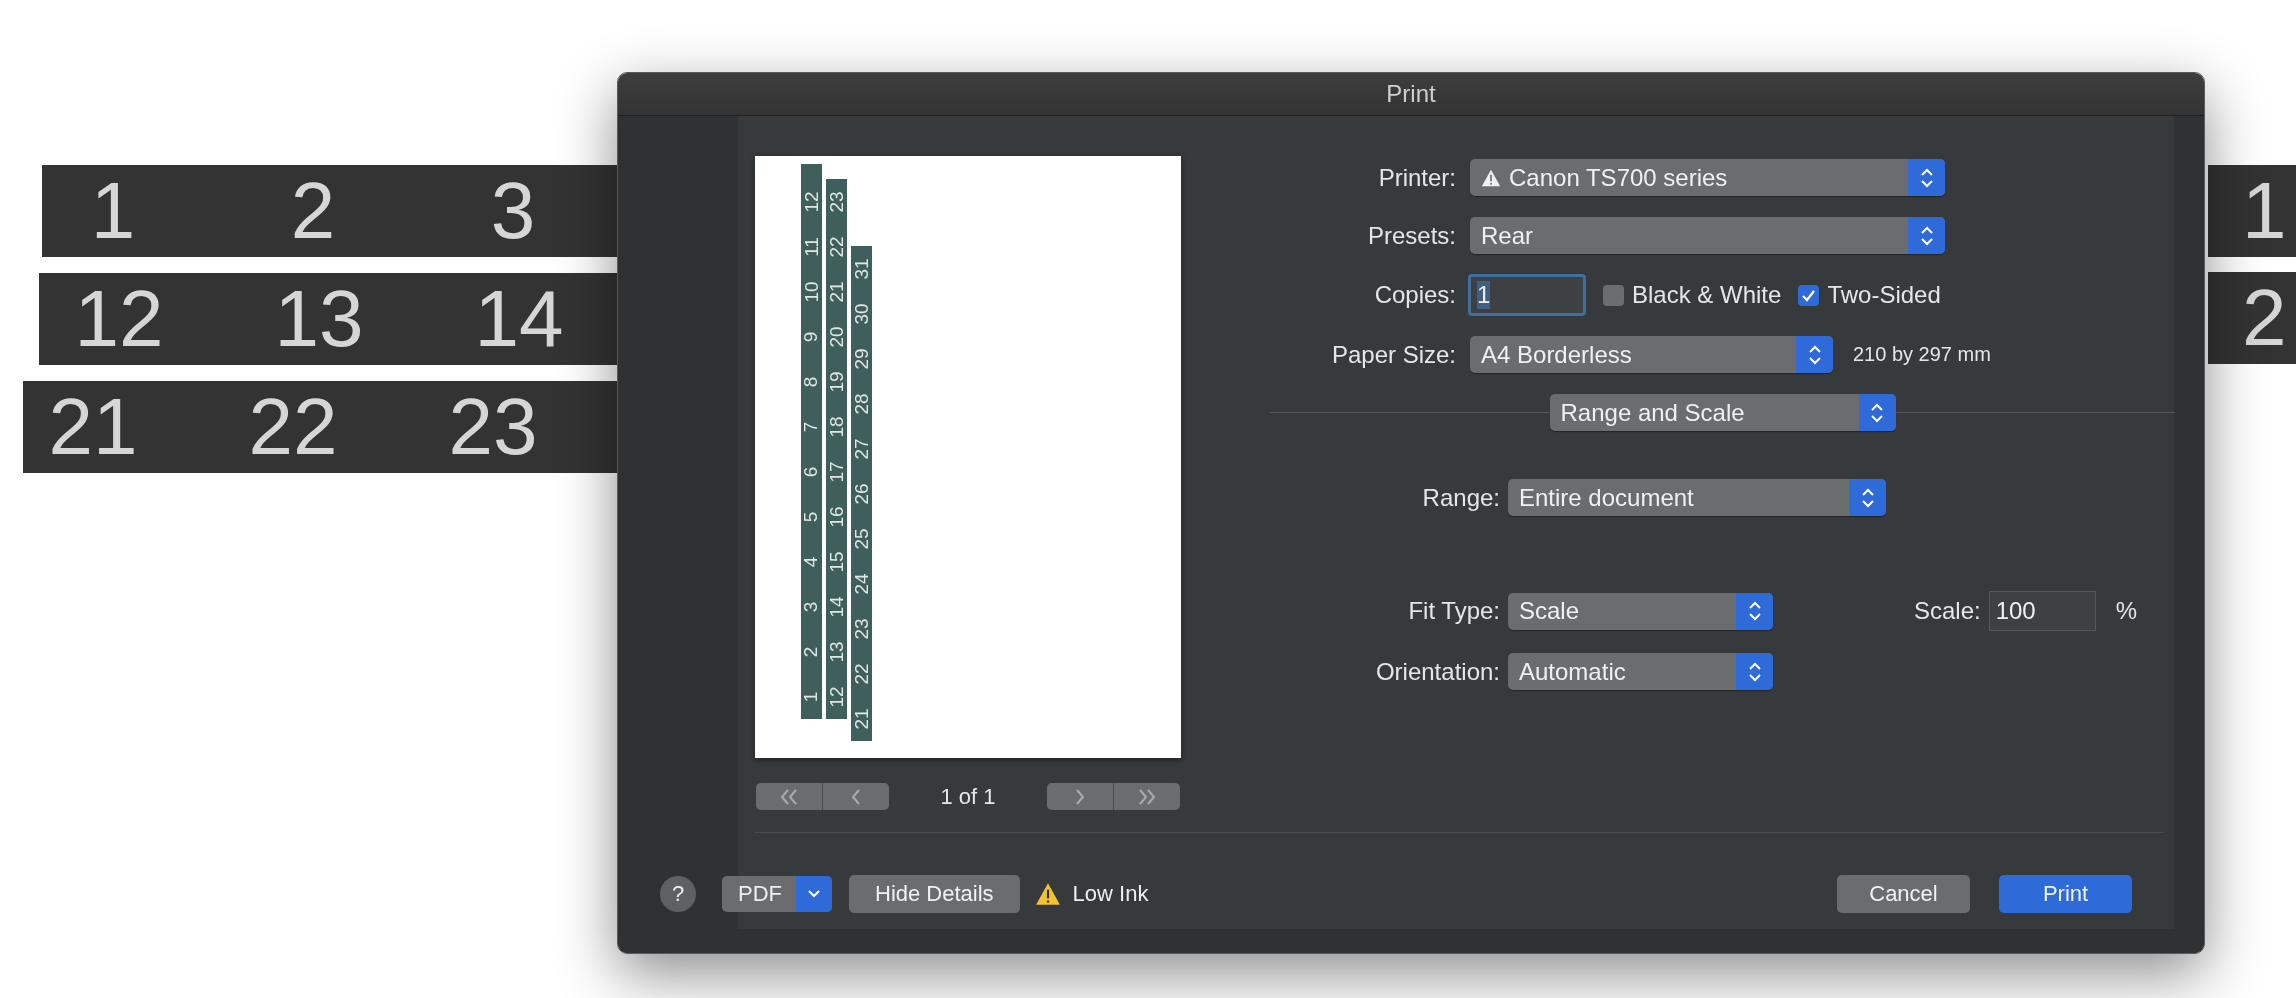  I want to click on warning-icon, so click(1047, 894).